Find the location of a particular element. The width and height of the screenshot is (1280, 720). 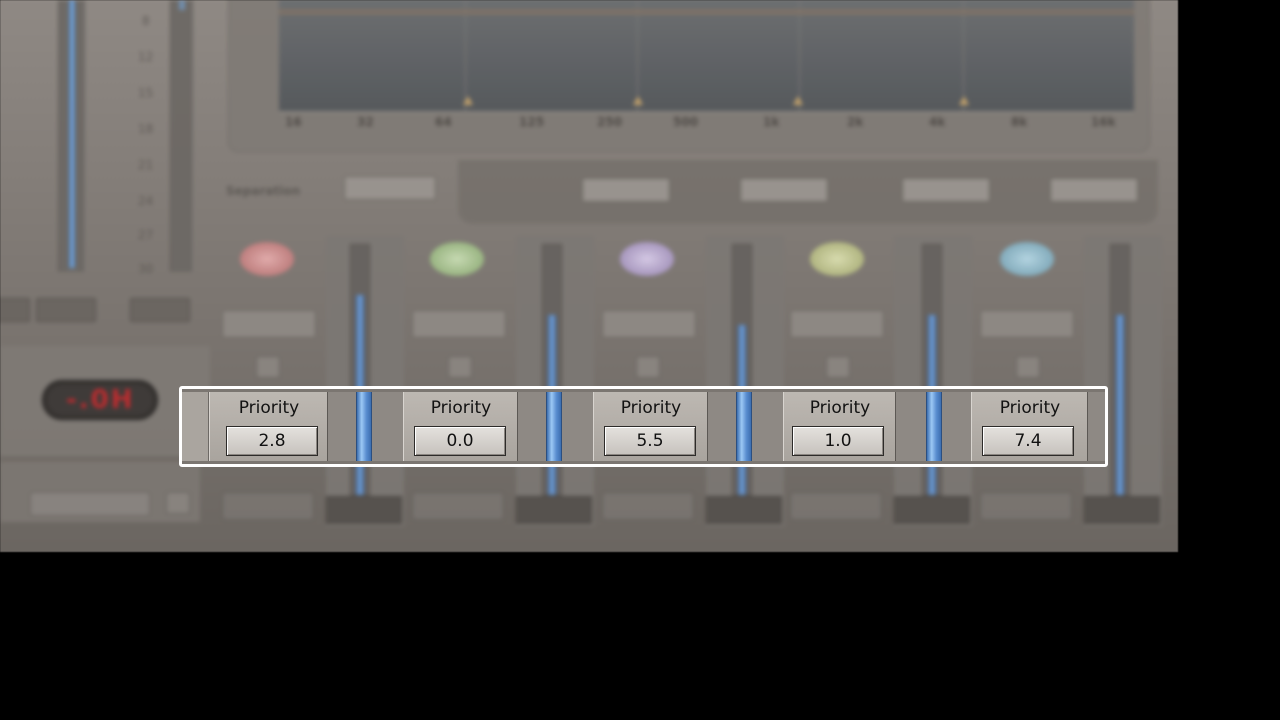

separation-label: Separation is located at coordinates (263, 191).